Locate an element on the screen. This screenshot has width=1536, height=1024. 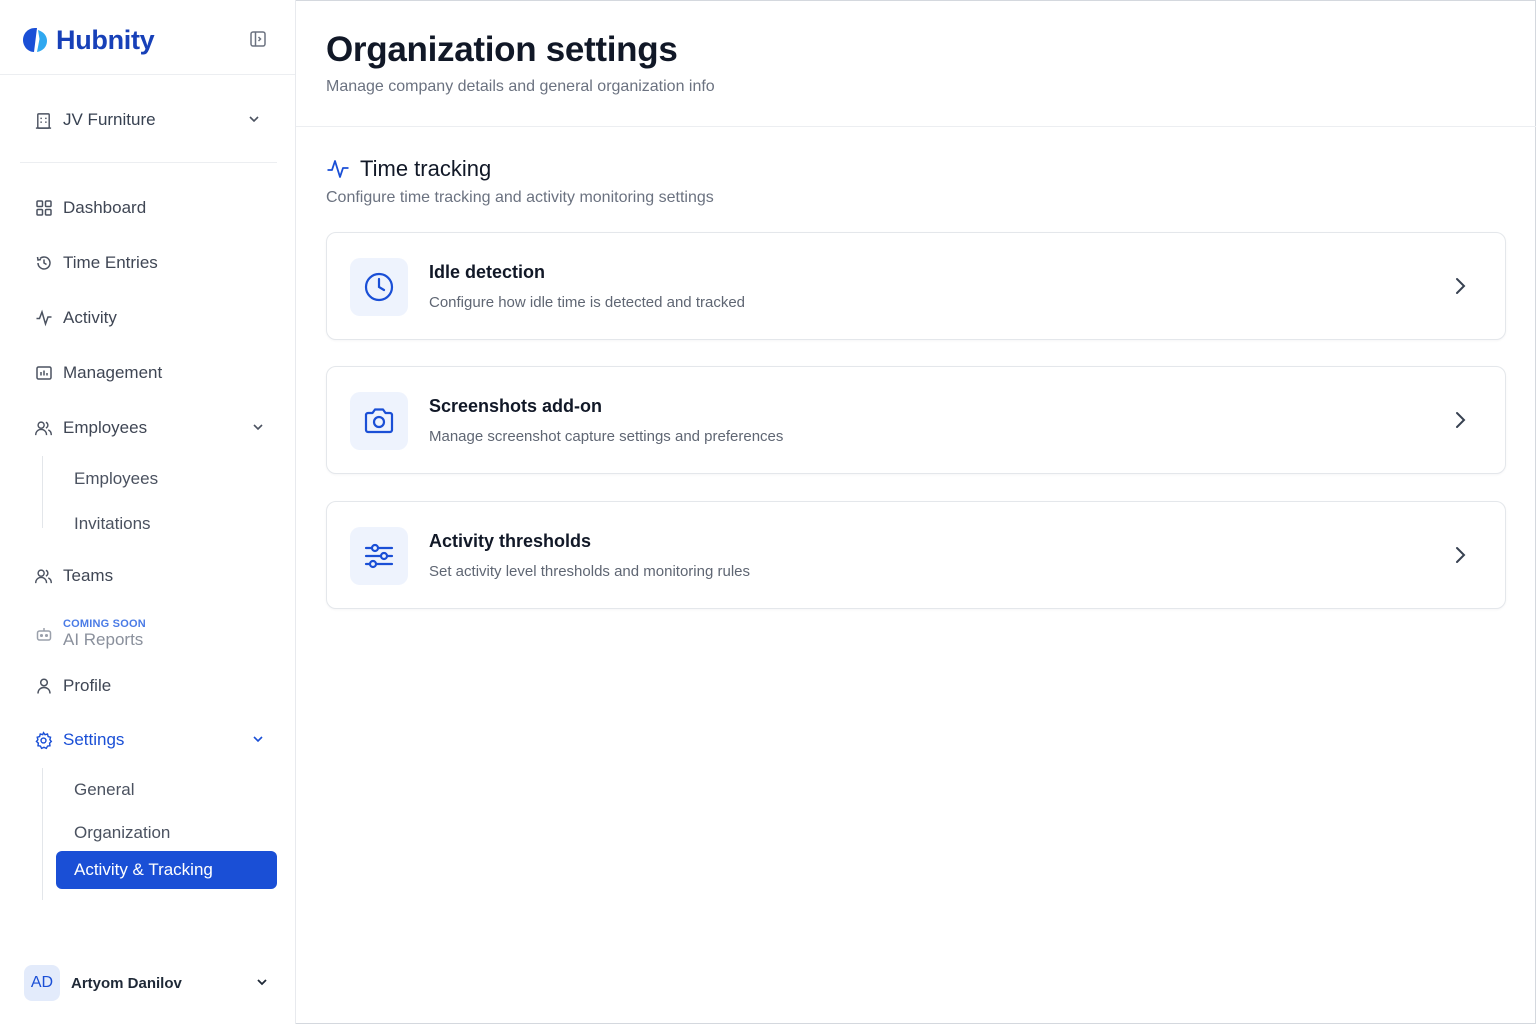
chart-box-icon is located at coordinates (43, 373).